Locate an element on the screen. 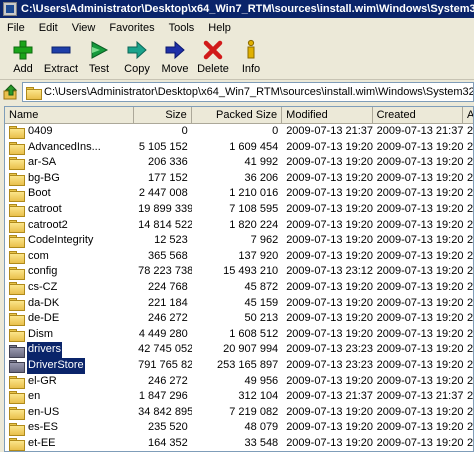  info-button: Info is located at coordinates (251, 58).